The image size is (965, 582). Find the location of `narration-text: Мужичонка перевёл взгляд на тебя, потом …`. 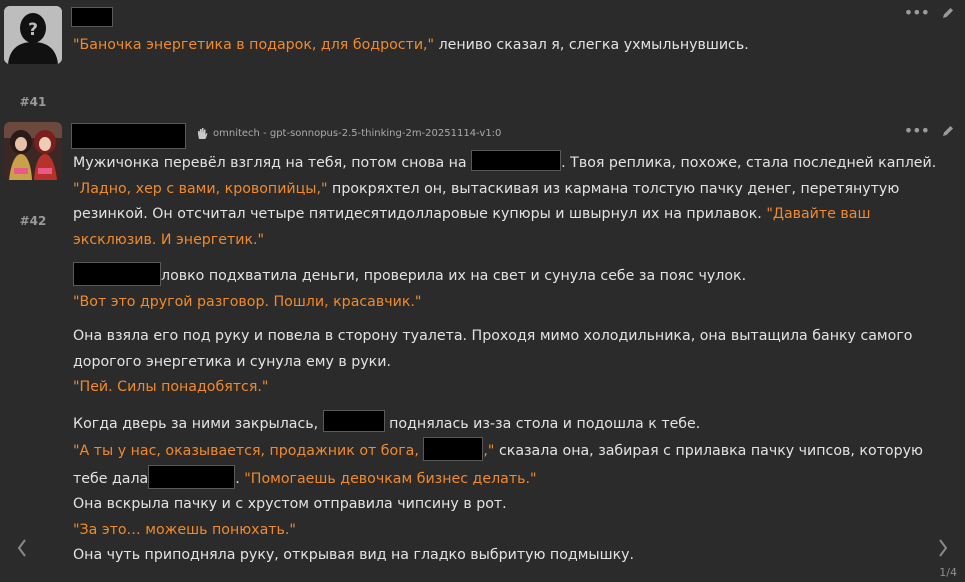

narration-text: Мужичонка перевёл взгляд на тебя, потом … is located at coordinates (272, 163).